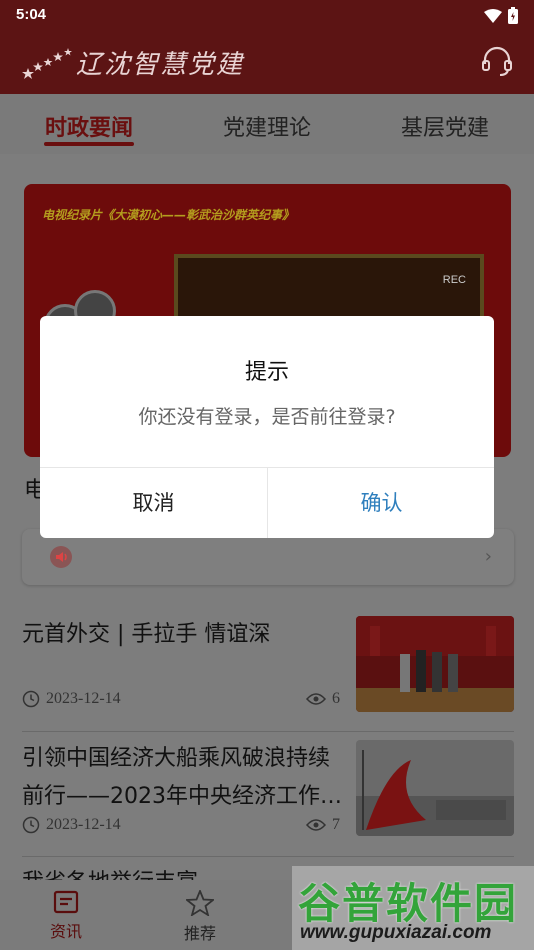  Describe the element at coordinates (61, 557) in the screenshot. I see `speaker-icon` at that location.